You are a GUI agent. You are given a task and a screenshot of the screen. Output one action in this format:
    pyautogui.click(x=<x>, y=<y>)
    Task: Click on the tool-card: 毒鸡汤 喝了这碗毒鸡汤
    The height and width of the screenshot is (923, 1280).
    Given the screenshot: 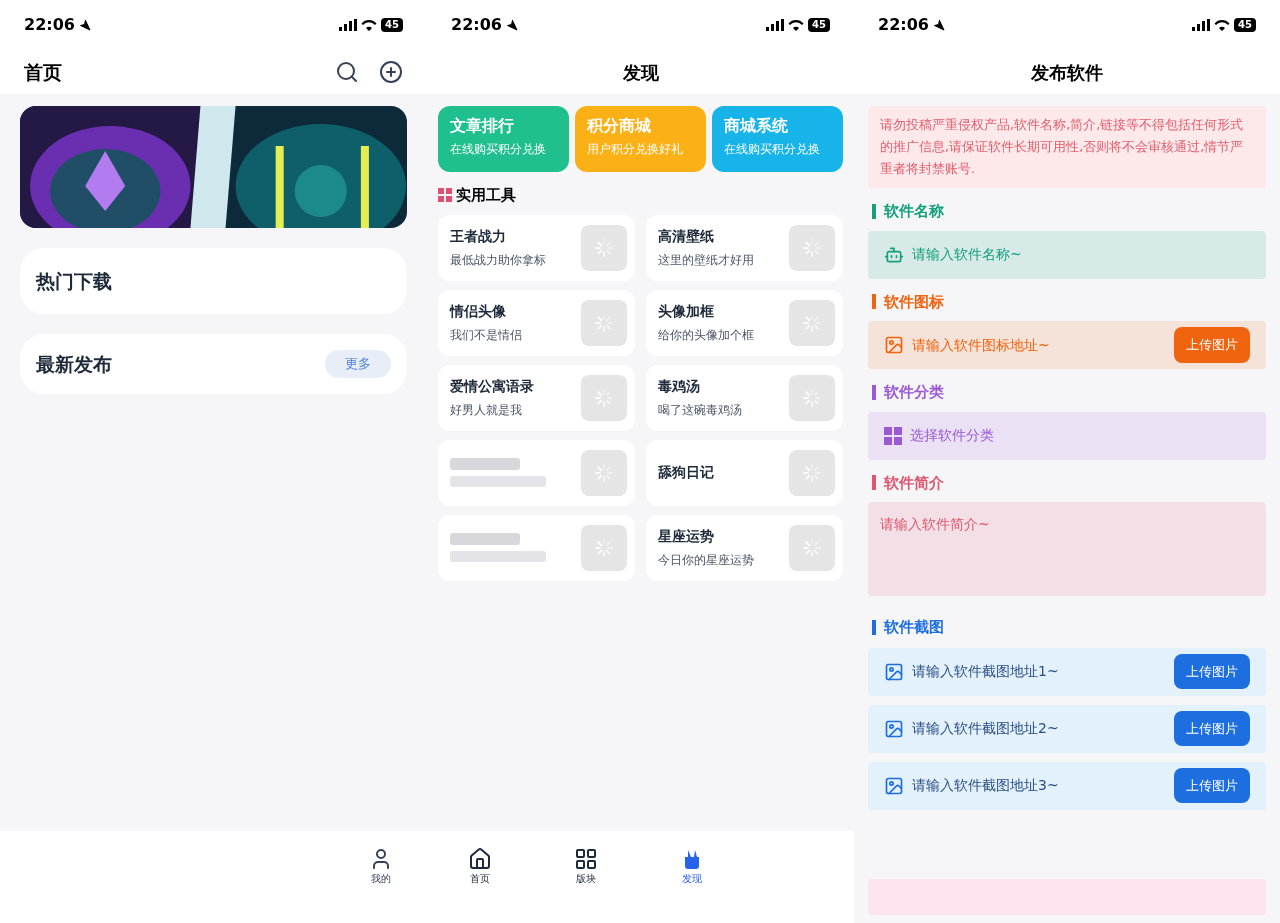 What is the action you would take?
    pyautogui.click(x=744, y=397)
    